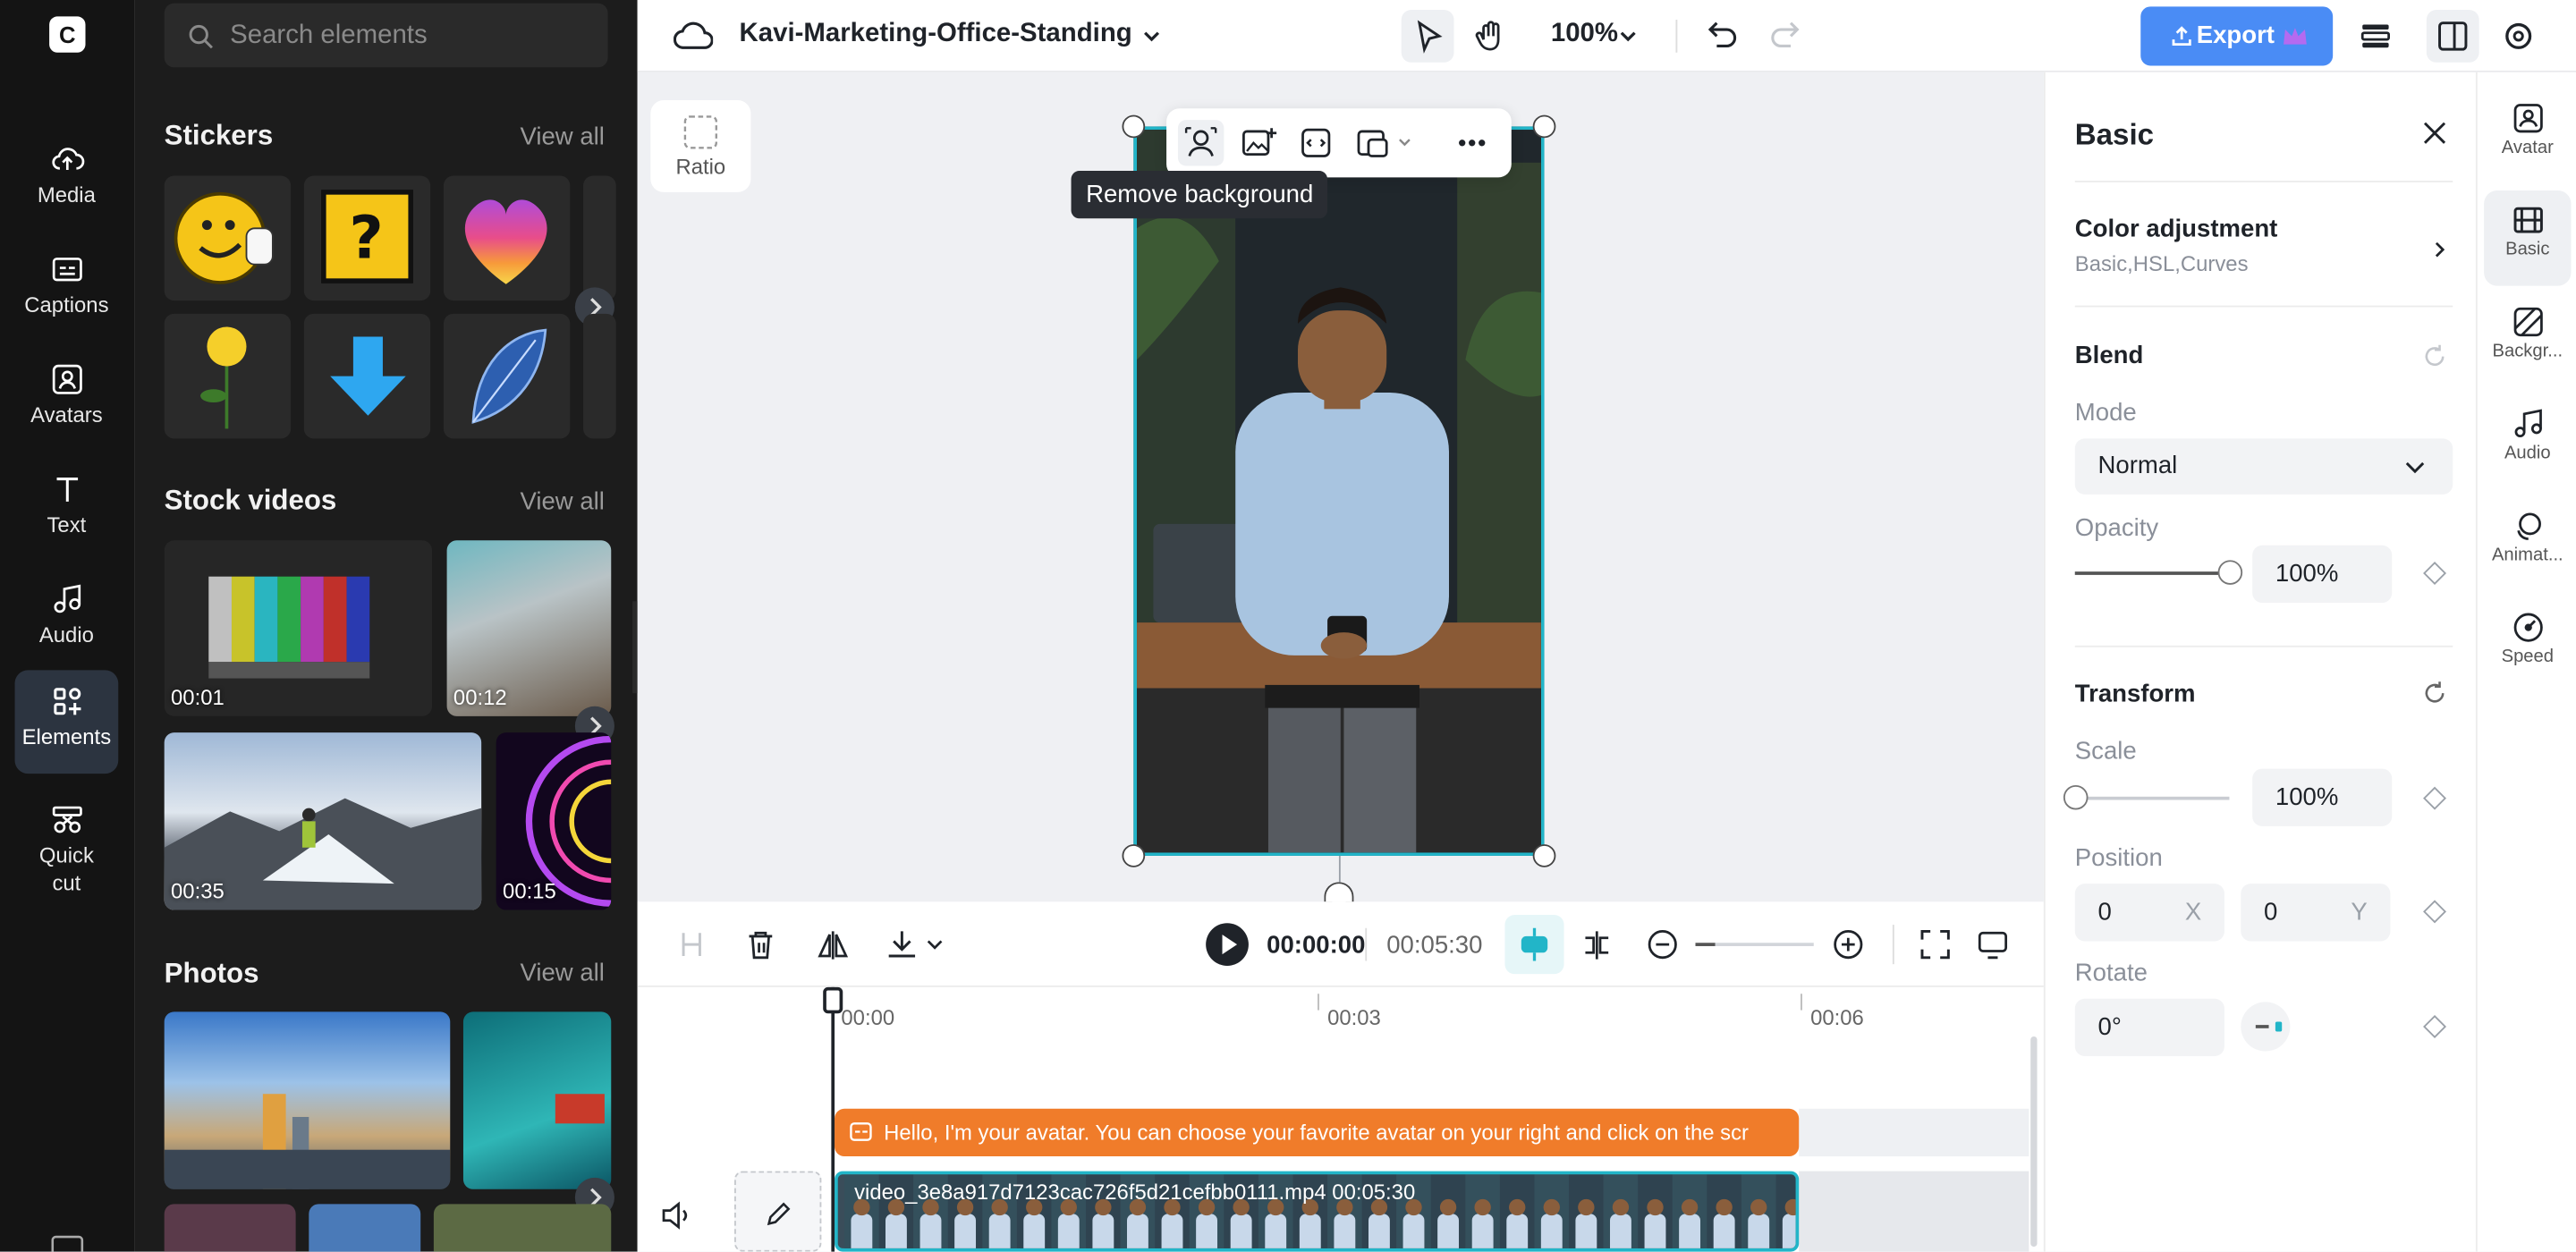  I want to click on rail-item-media: Media, so click(67, 179).